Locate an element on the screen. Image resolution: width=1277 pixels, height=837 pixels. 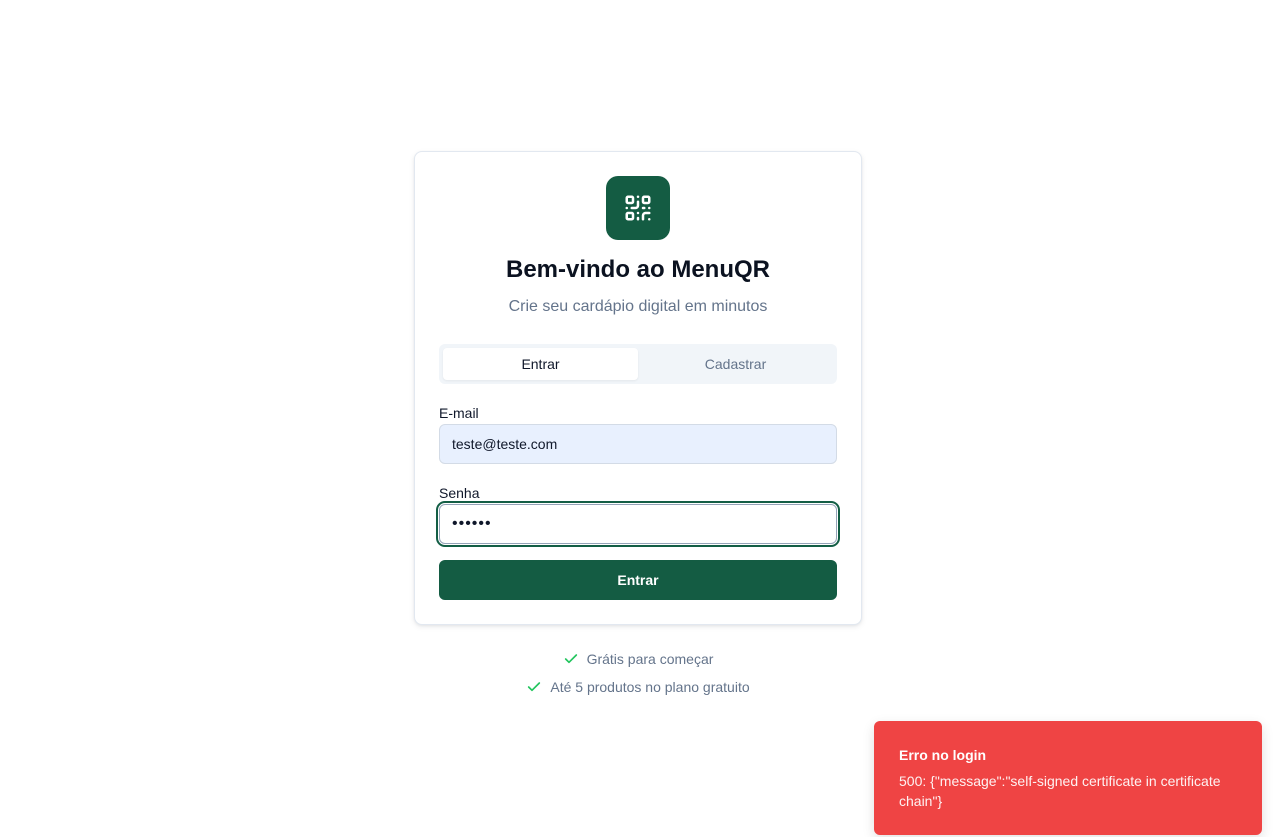
feature-item: Grátis para começar is located at coordinates (638, 659).